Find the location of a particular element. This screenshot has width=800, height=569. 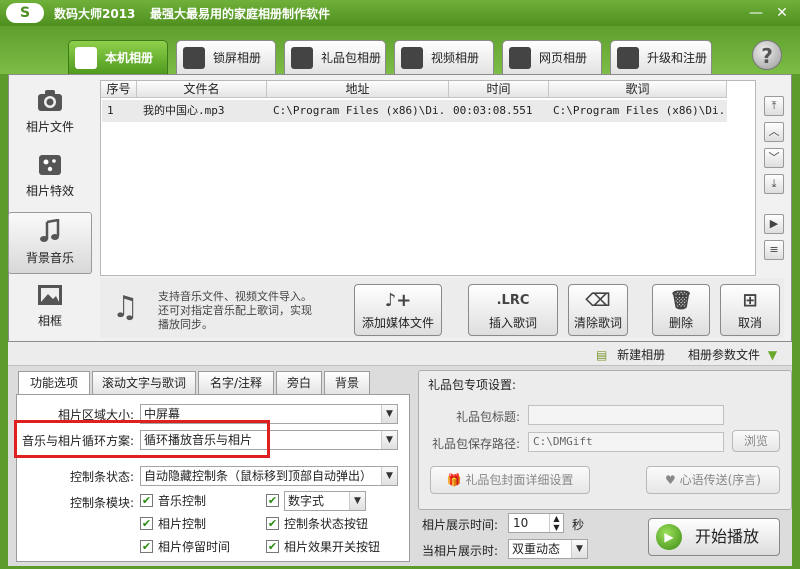

browse-button: 浏览 is located at coordinates (756, 441).